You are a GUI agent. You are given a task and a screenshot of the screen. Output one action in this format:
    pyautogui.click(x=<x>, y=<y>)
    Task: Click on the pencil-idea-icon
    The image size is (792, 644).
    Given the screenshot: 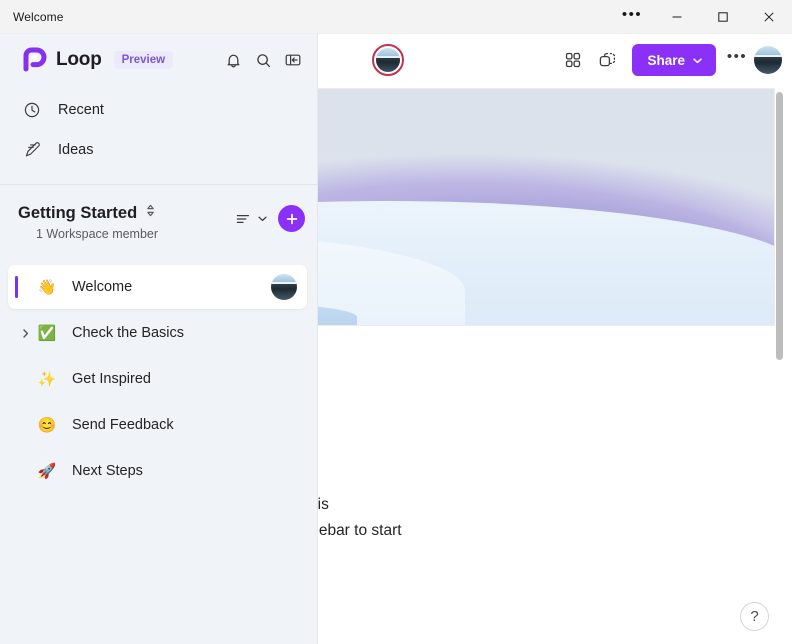 What is the action you would take?
    pyautogui.click(x=32, y=150)
    